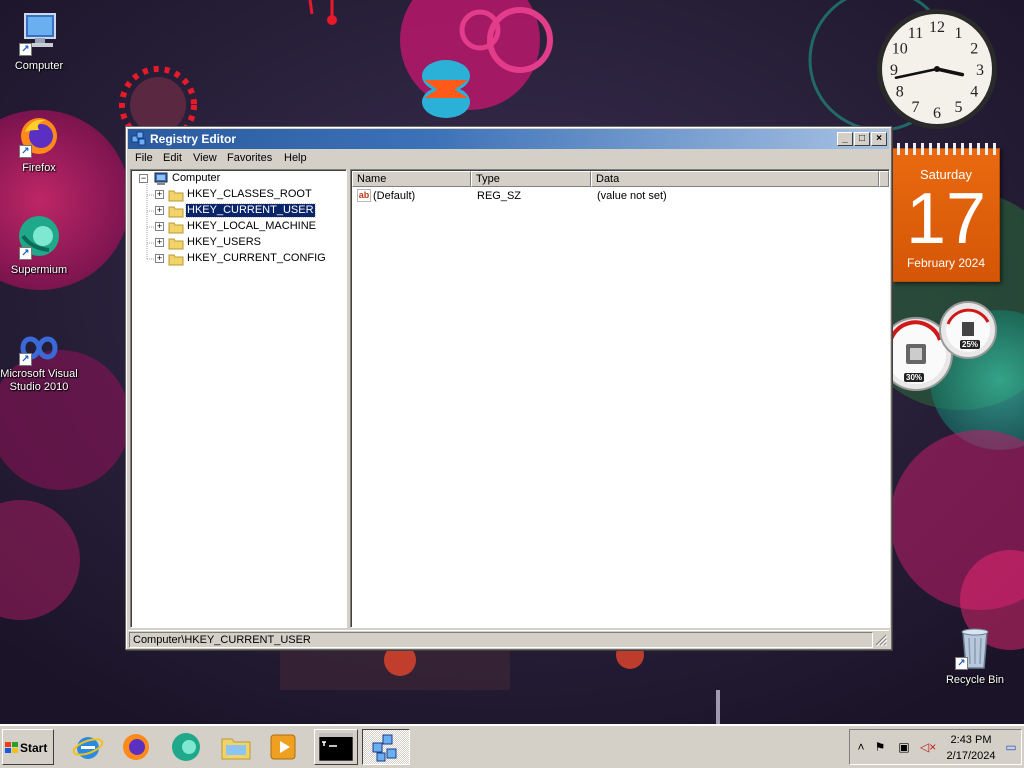  What do you see at coordinates (172, 158) in the screenshot?
I see `menu-edit: Edit` at bounding box center [172, 158].